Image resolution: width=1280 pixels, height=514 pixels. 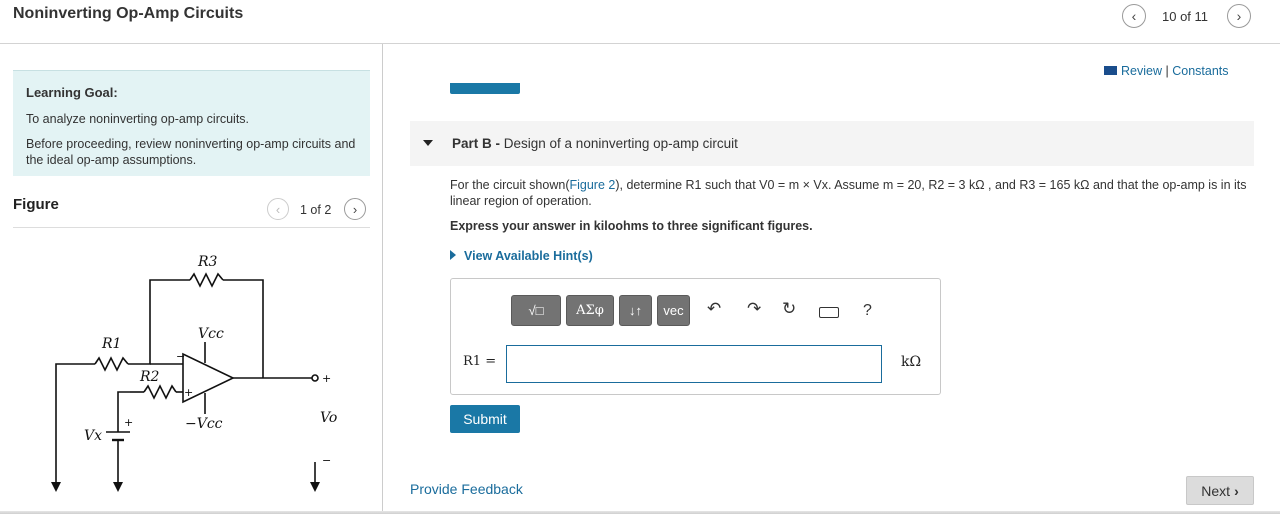 What do you see at coordinates (867, 311) in the screenshot?
I see `help-button: ?` at bounding box center [867, 311].